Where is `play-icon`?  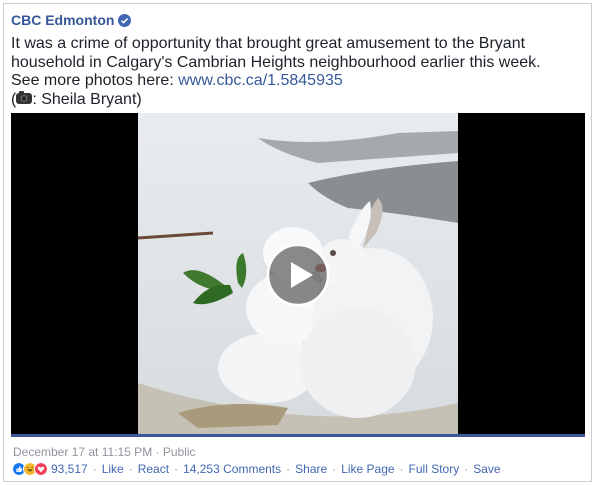 play-icon is located at coordinates (298, 274).